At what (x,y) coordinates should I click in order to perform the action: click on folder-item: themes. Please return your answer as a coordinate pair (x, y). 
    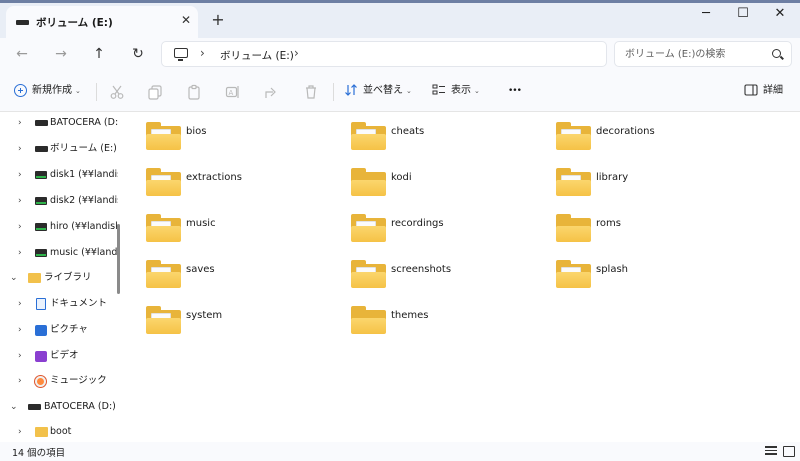
    Looking at the image, I should click on (451, 324).